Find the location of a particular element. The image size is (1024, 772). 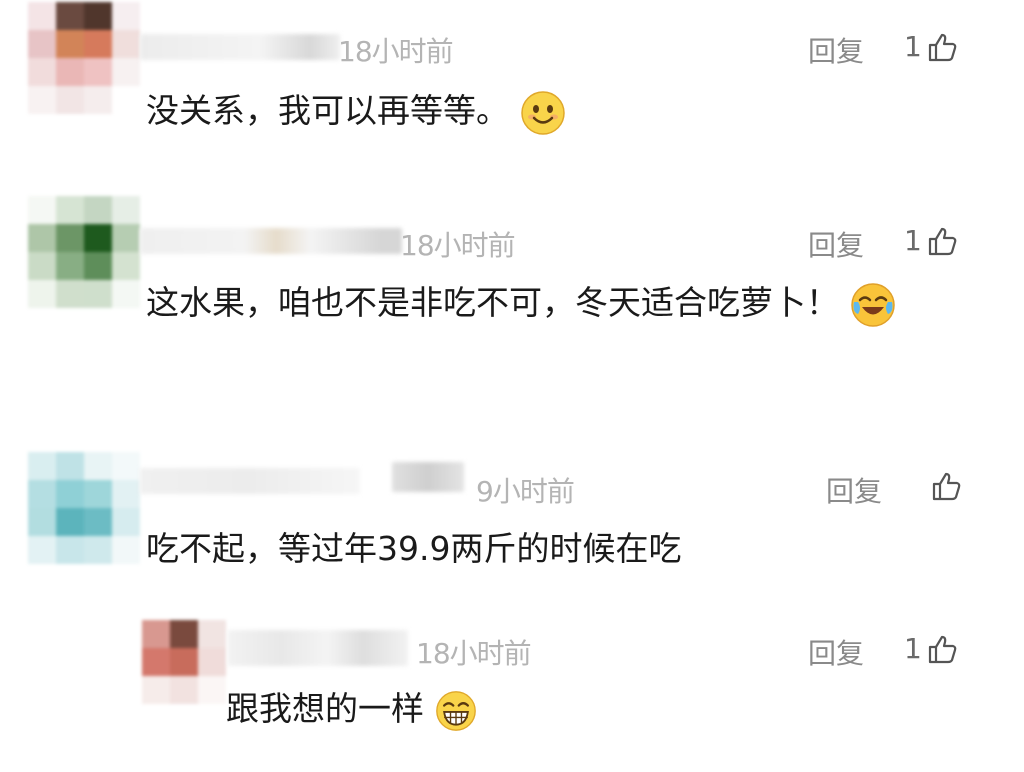

comment-time: 9小时前 is located at coordinates (525, 491).